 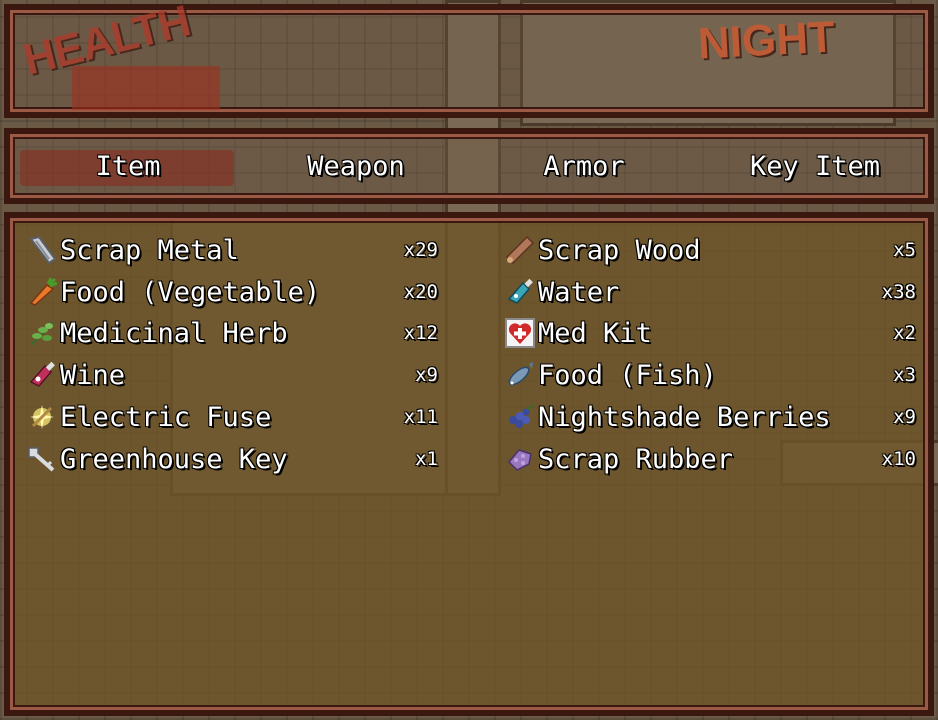 What do you see at coordinates (42, 292) in the screenshot?
I see `carrot-icon` at bounding box center [42, 292].